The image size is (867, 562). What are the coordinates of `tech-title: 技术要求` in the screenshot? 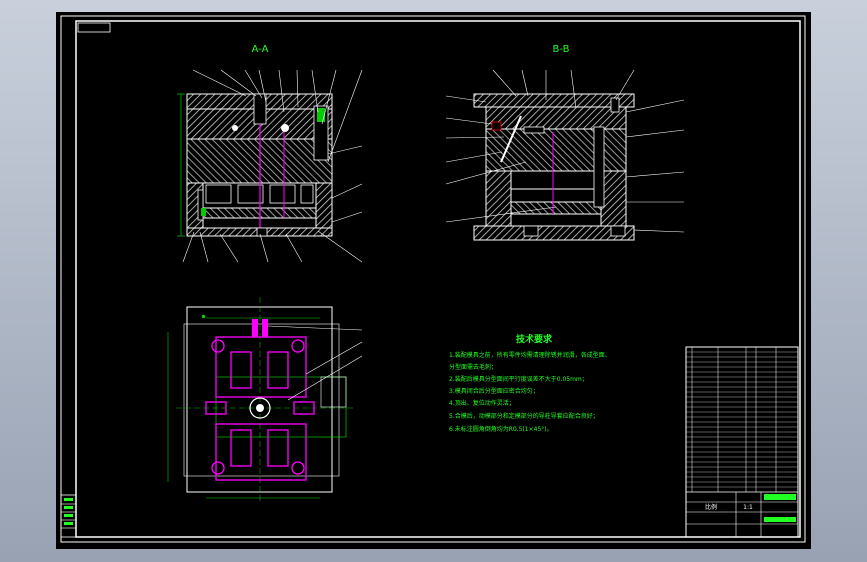 It's located at (534, 339).